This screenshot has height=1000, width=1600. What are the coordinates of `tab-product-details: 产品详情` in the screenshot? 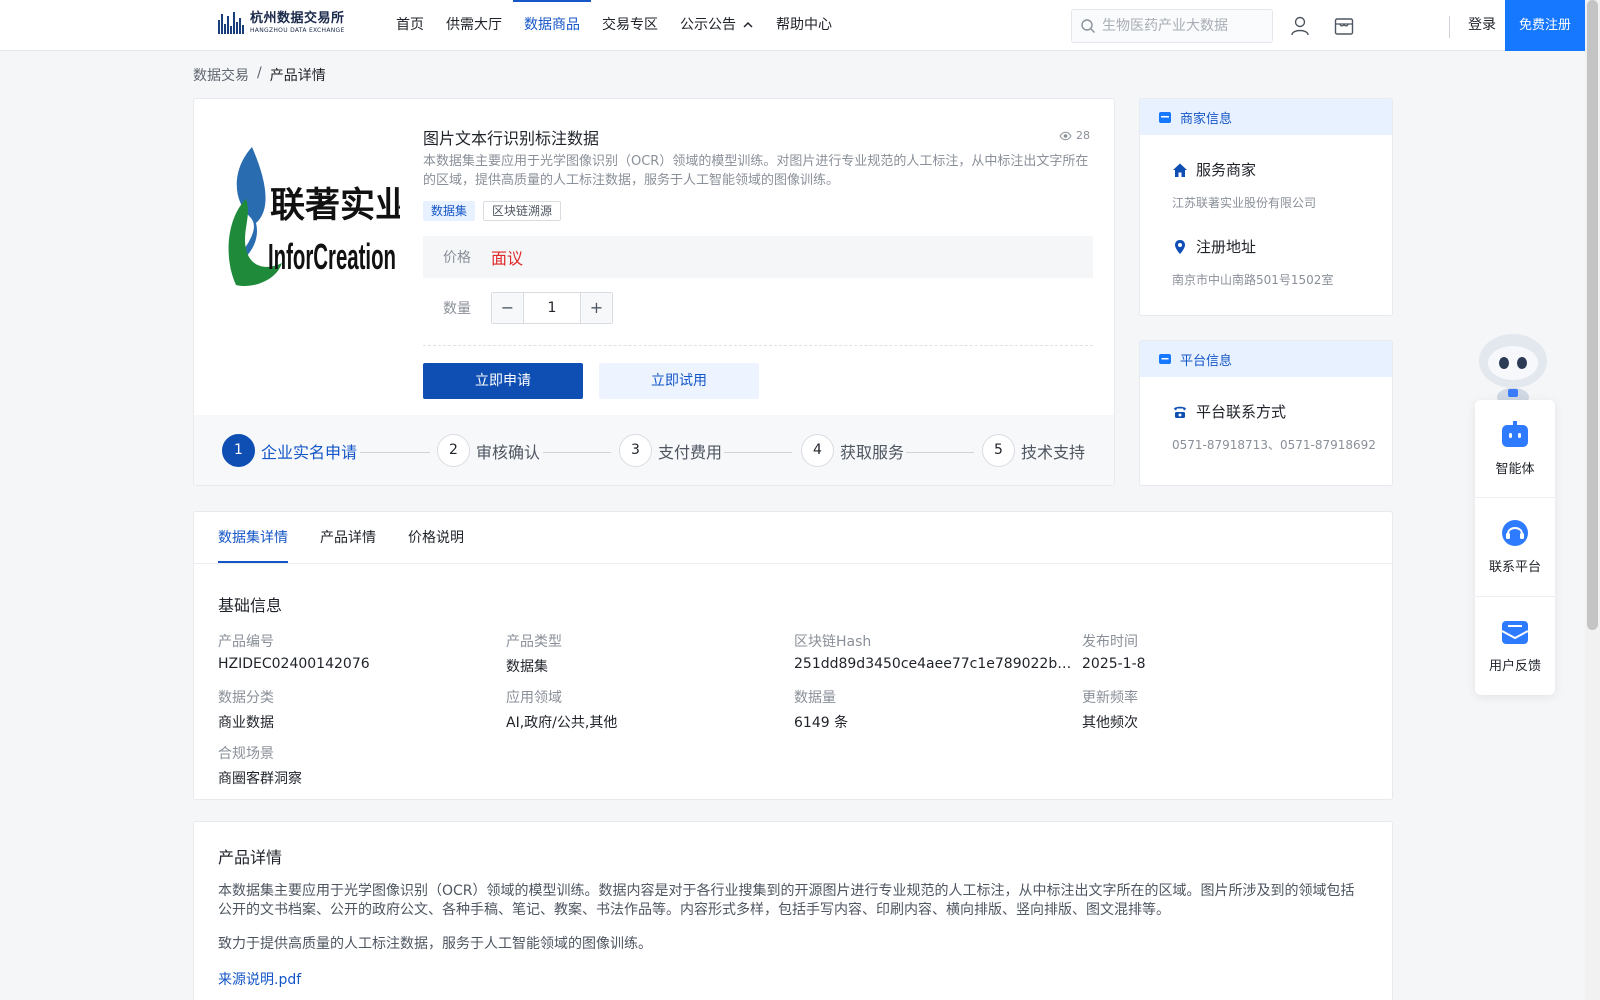 It's located at (348, 538).